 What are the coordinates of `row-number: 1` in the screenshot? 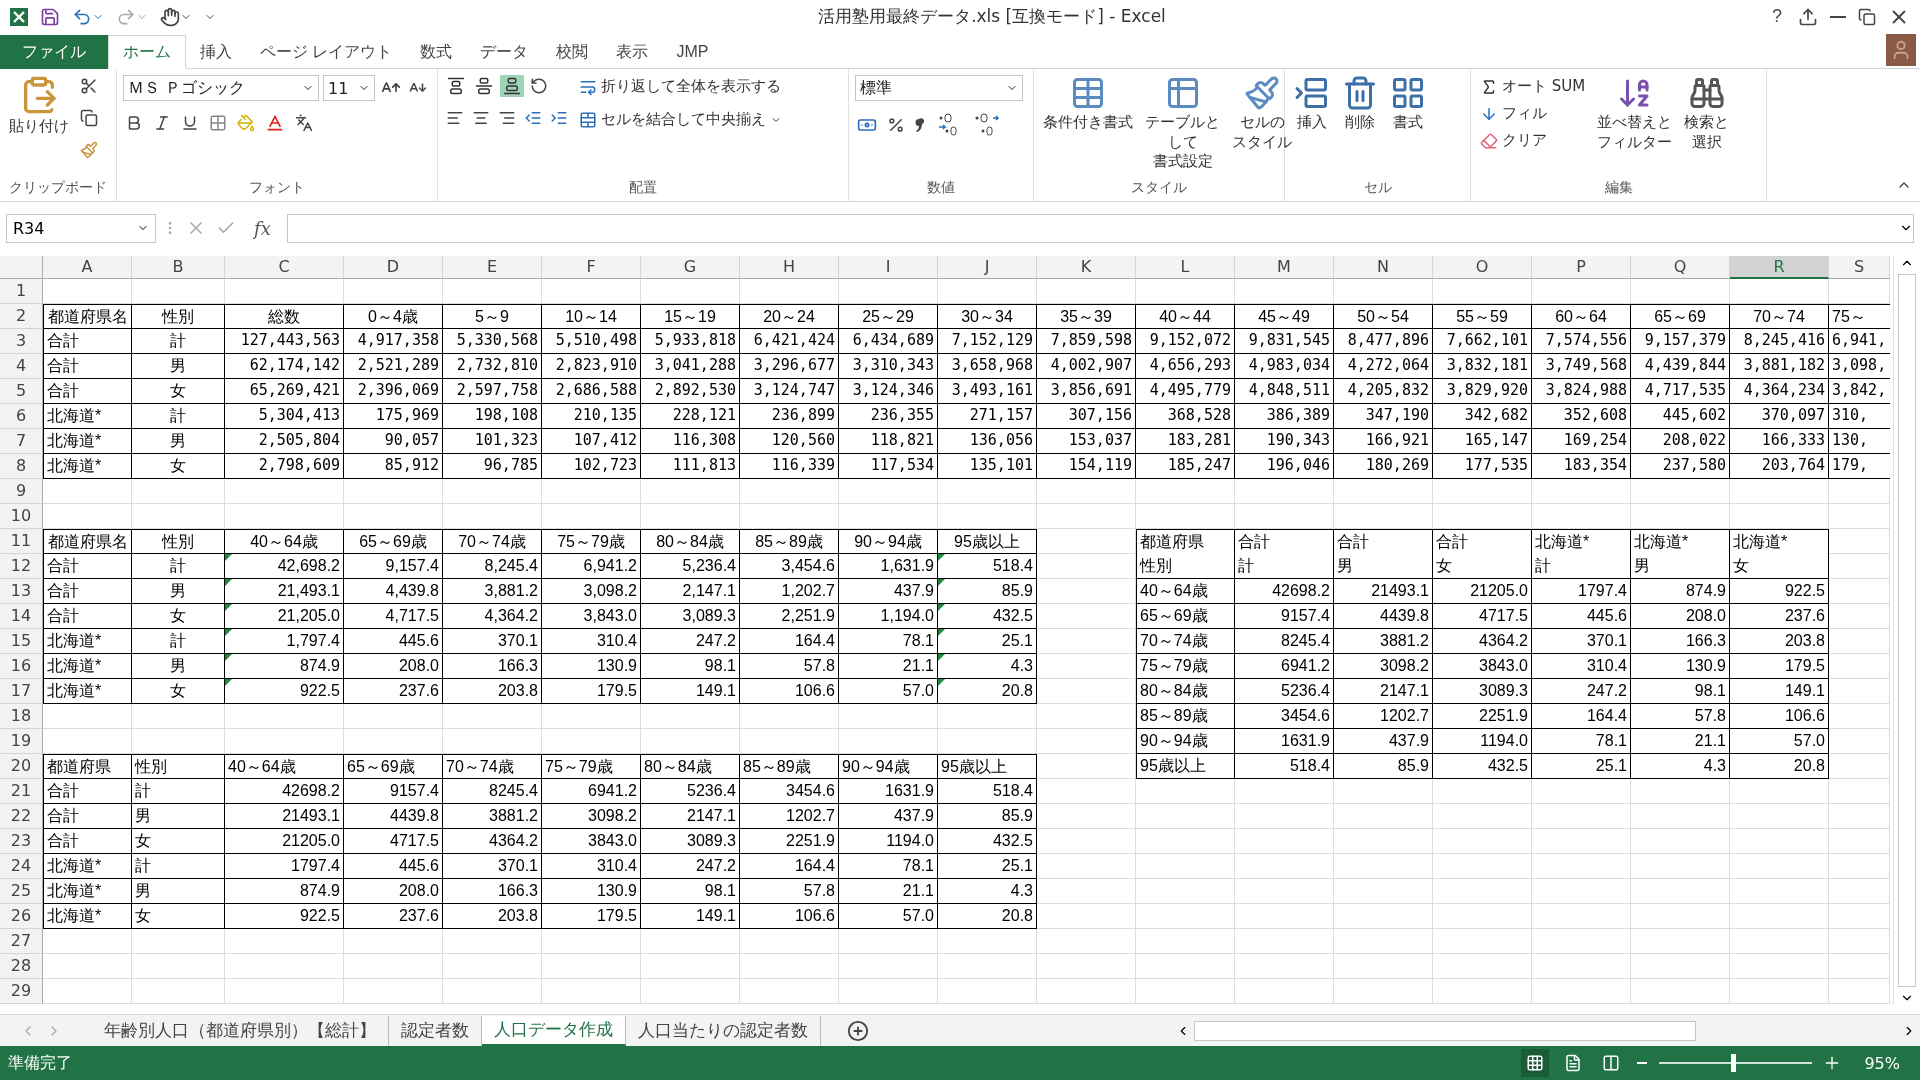 It's located at (21, 291).